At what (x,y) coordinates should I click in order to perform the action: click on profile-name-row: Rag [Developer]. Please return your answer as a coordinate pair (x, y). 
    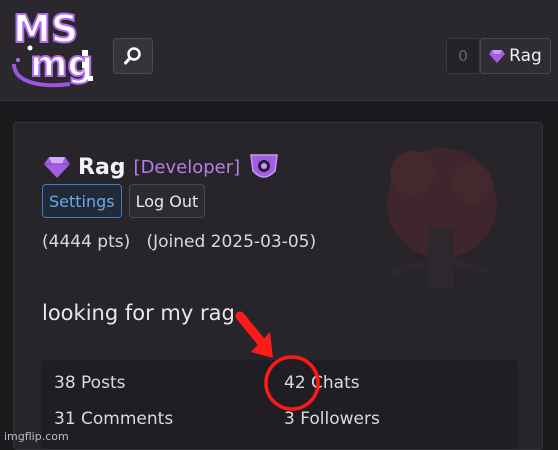
    Looking at the image, I should click on (162, 167).